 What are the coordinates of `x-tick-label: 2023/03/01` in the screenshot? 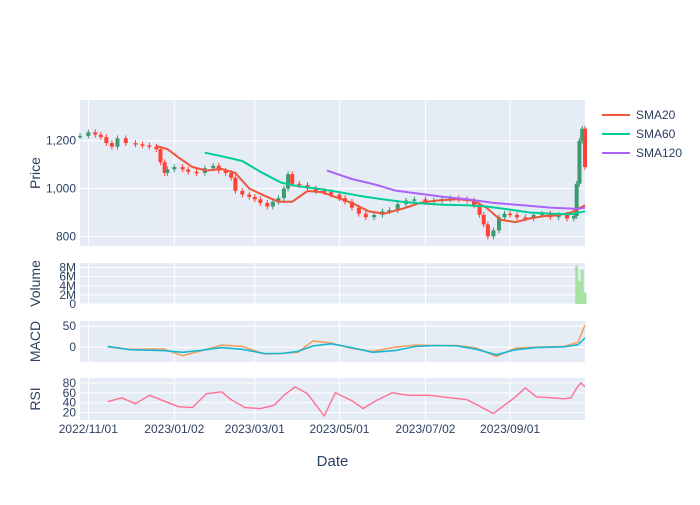 It's located at (255, 429).